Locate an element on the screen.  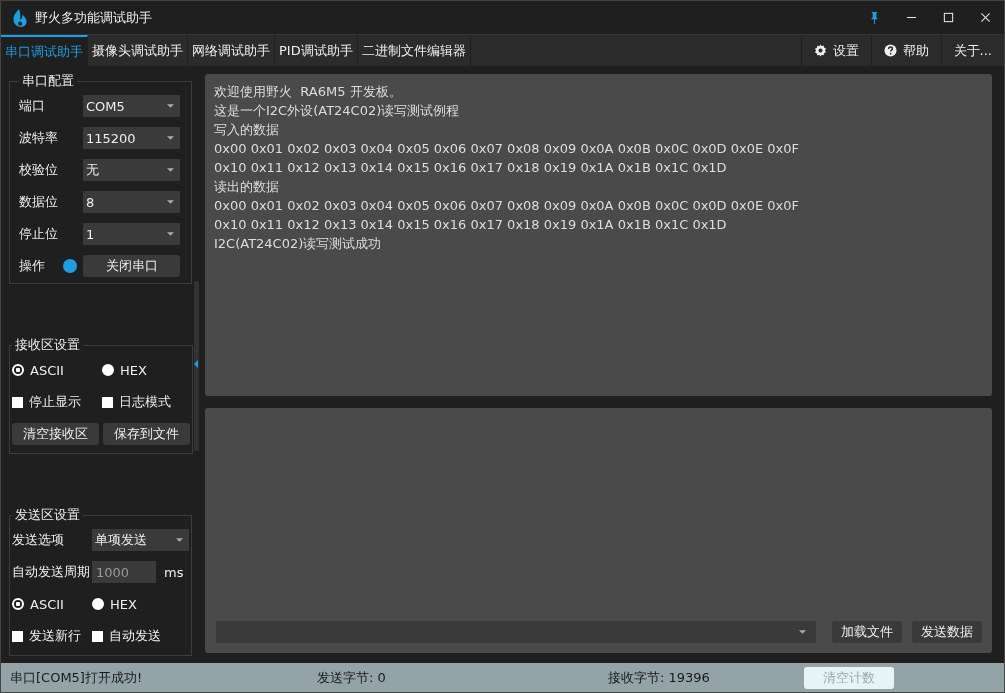
scrollbar is located at coordinates (196, 366).